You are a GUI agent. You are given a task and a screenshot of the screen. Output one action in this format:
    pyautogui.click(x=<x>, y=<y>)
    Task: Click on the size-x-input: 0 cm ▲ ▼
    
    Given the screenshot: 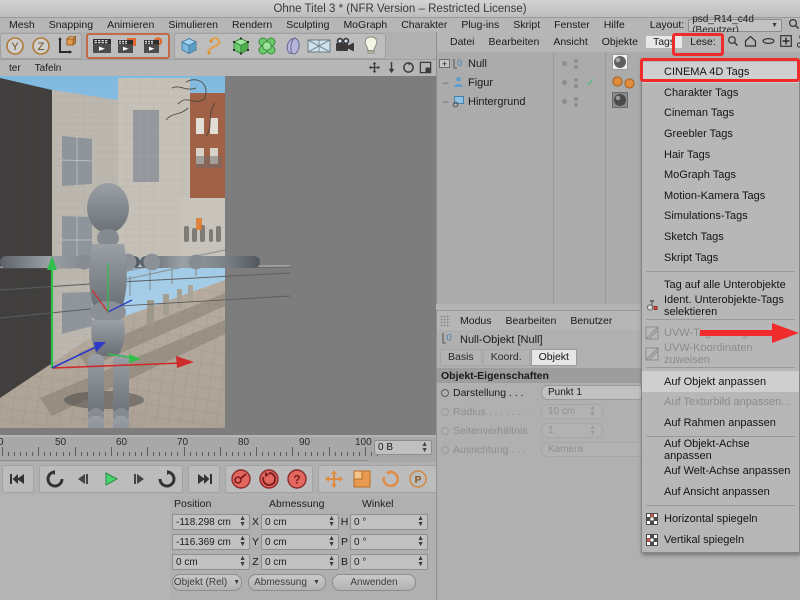 What is the action you would take?
    pyautogui.click(x=300, y=522)
    